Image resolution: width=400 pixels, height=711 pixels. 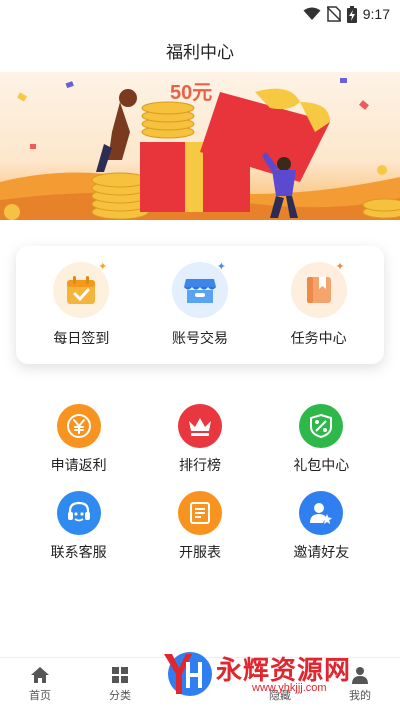 I want to click on tab-label: 首页, so click(x=40, y=695).